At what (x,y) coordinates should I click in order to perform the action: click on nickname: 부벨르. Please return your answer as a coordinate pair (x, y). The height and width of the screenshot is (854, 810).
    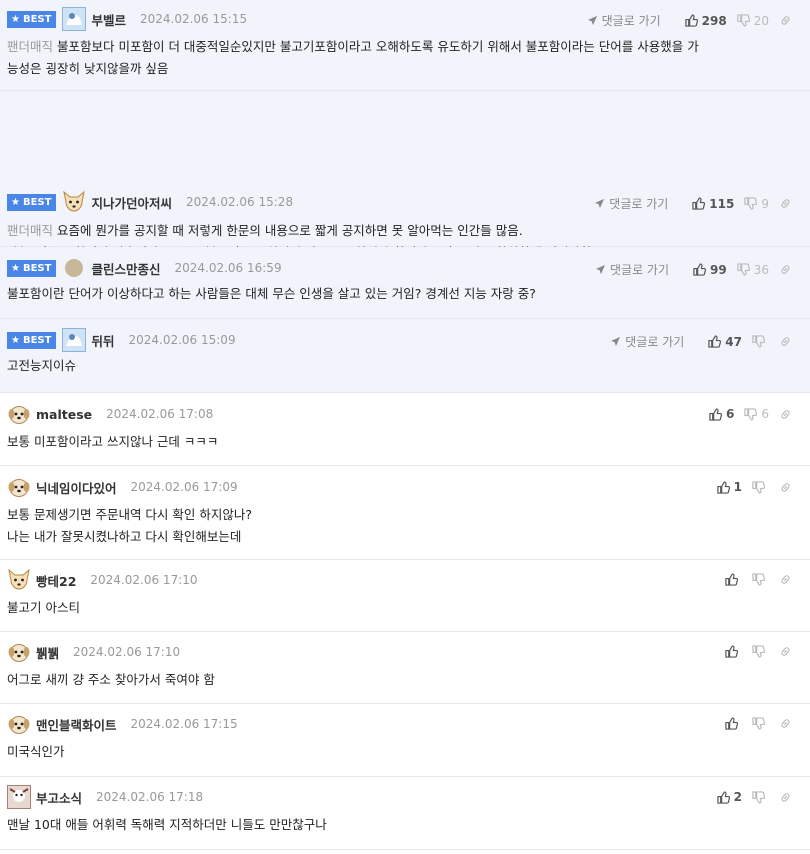
    Looking at the image, I should click on (108, 19).